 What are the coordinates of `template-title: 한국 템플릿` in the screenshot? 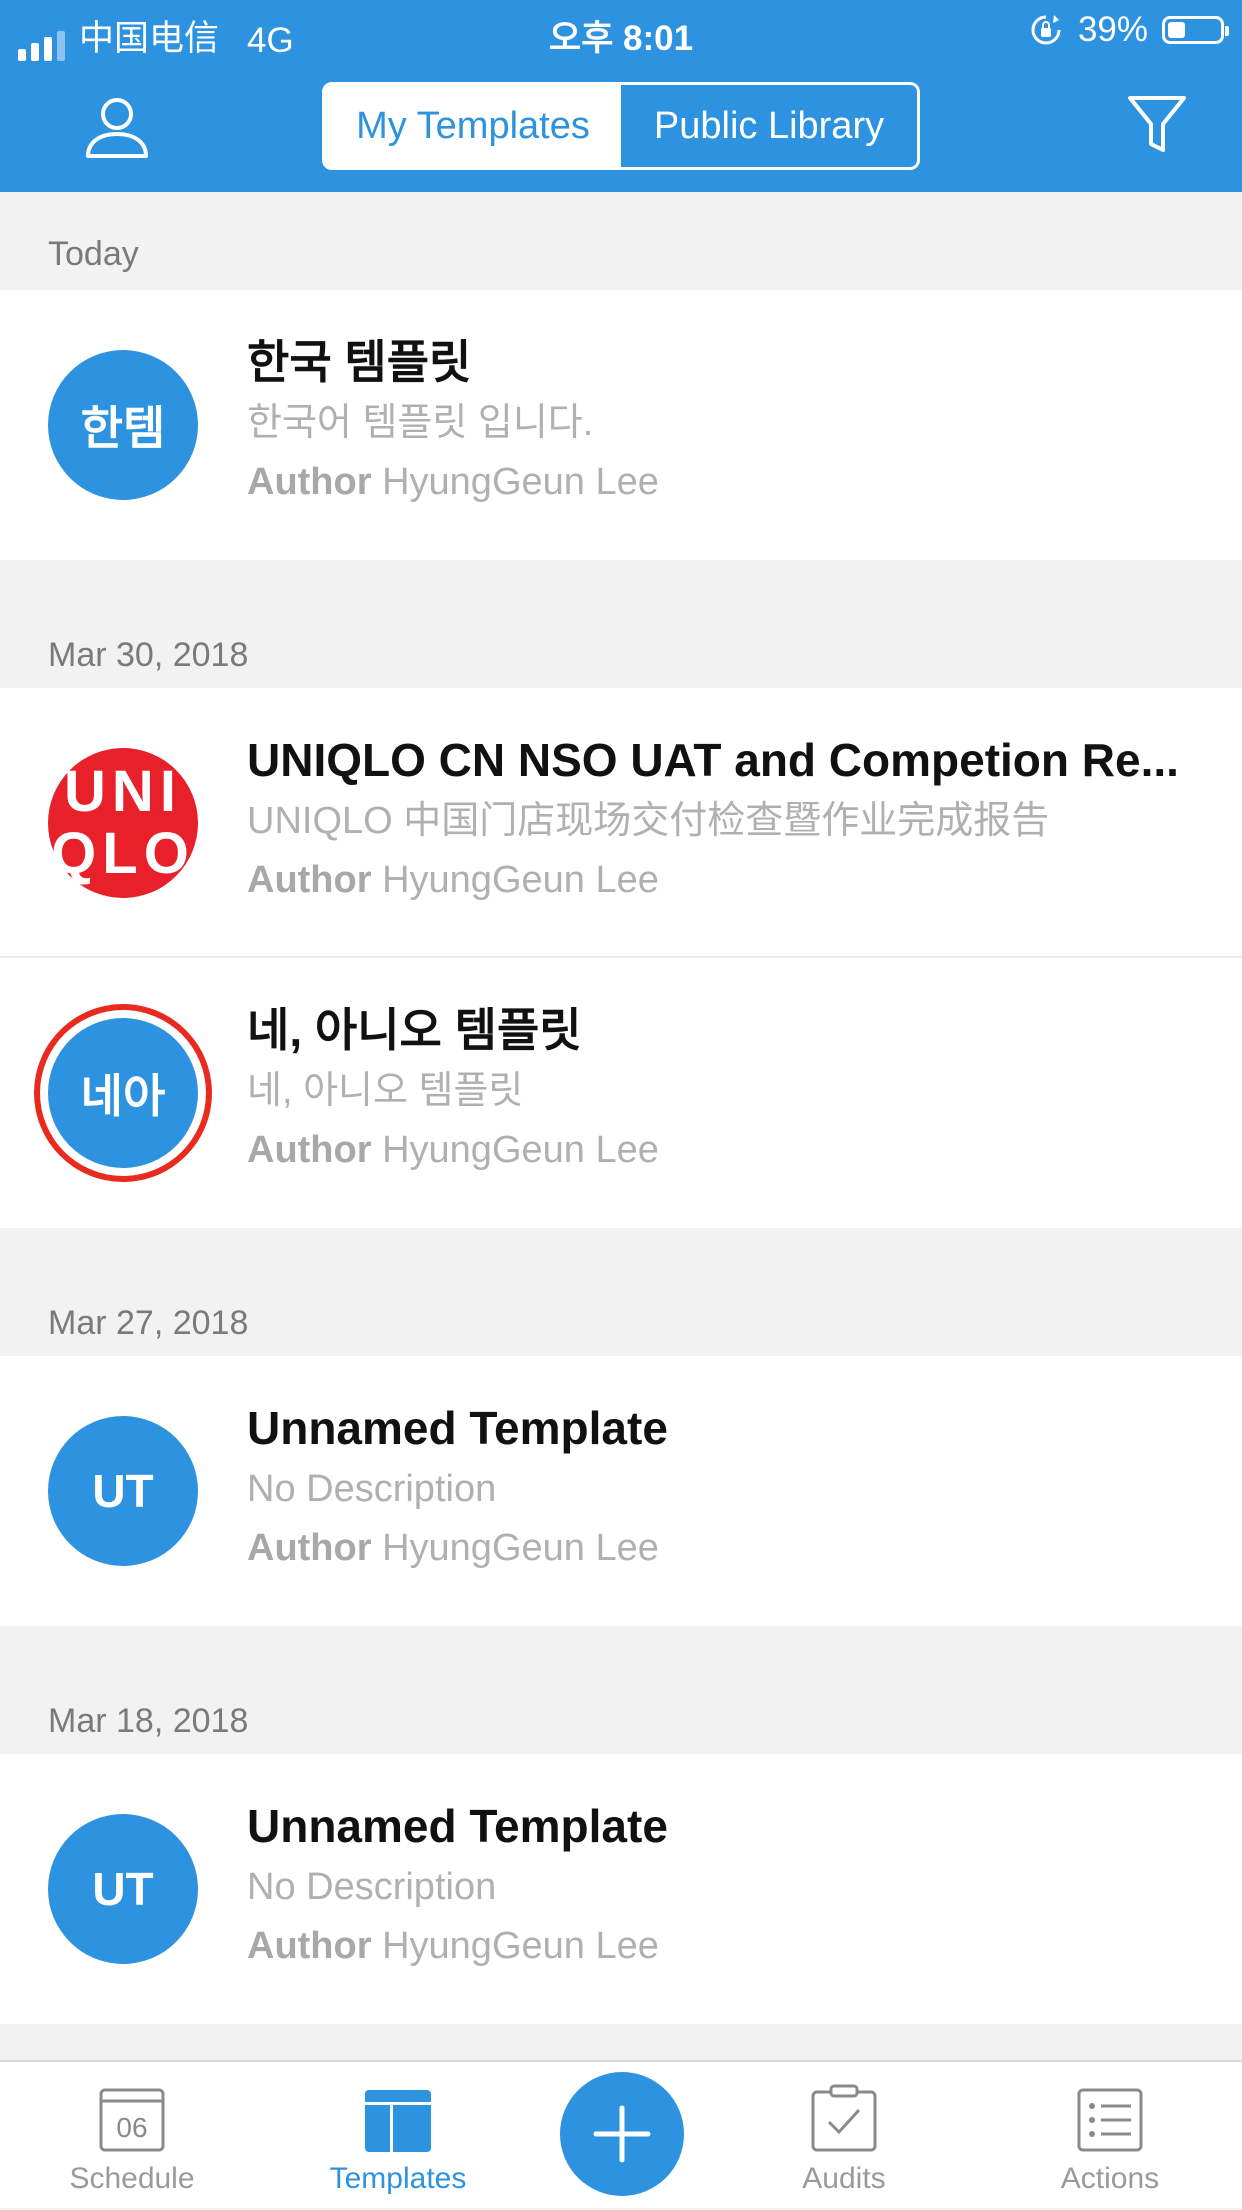 It's located at (359, 362).